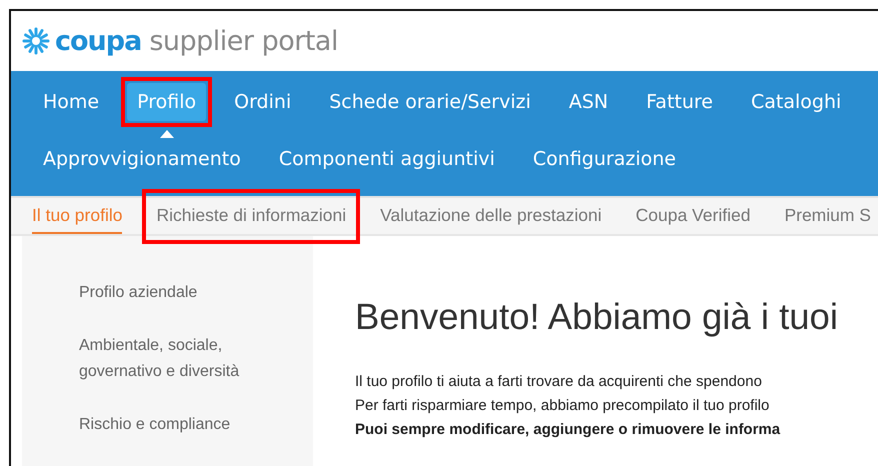 Image resolution: width=878 pixels, height=466 pixels. Describe the element at coordinates (588, 102) in the screenshot. I see `nav-tab: ASN` at that location.